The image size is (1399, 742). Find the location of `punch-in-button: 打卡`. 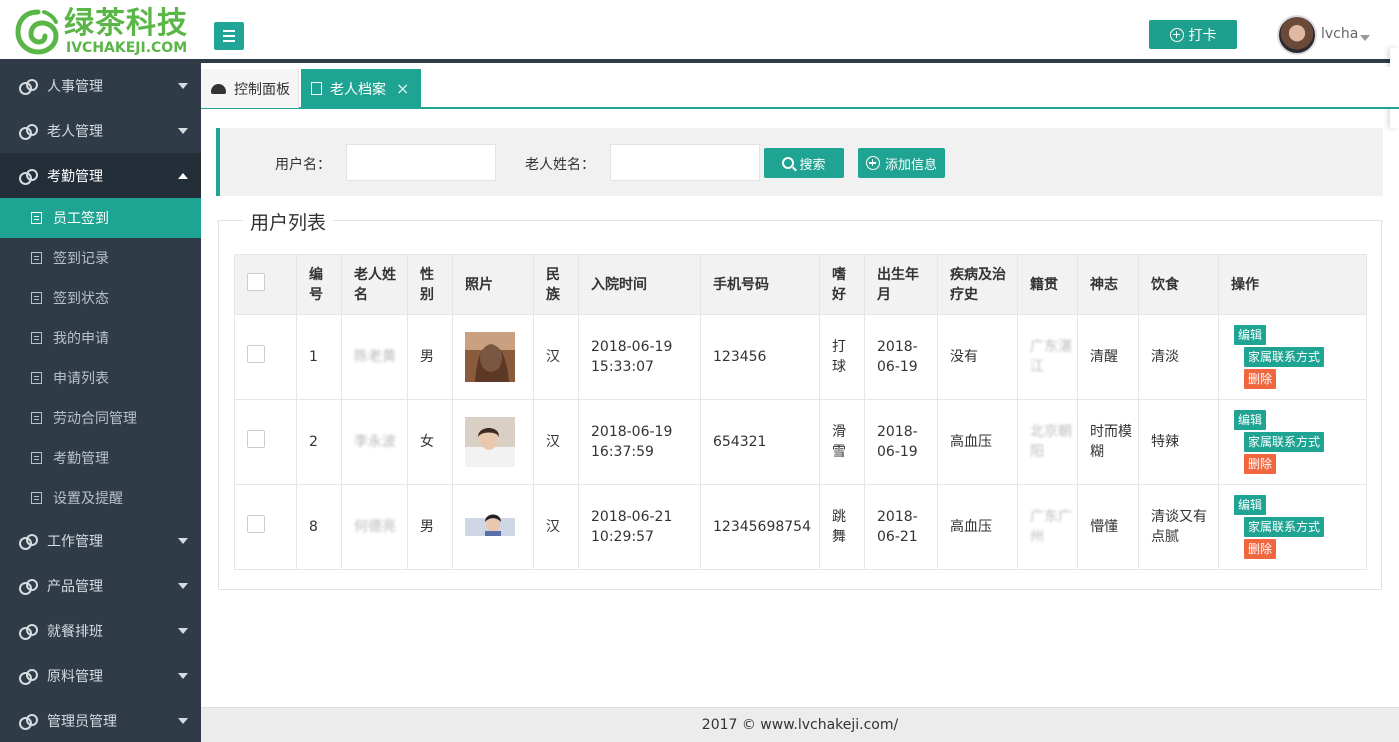

punch-in-button: 打卡 is located at coordinates (1193, 34).